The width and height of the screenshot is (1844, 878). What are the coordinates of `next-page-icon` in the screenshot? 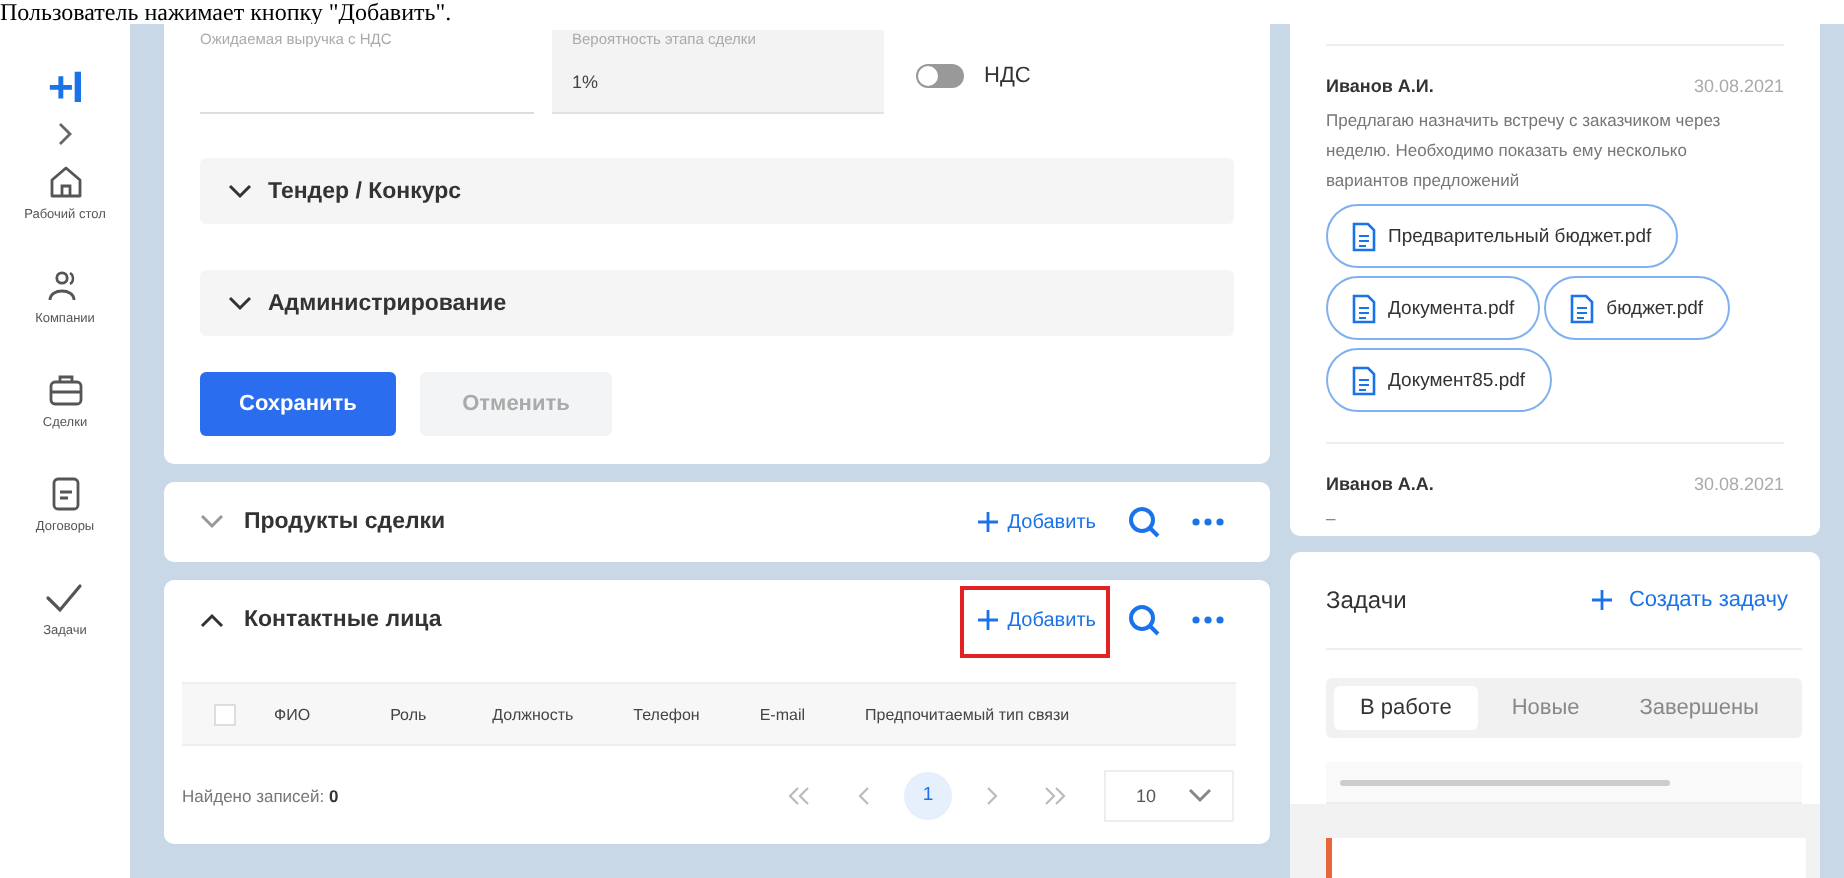 It's located at (991, 795).